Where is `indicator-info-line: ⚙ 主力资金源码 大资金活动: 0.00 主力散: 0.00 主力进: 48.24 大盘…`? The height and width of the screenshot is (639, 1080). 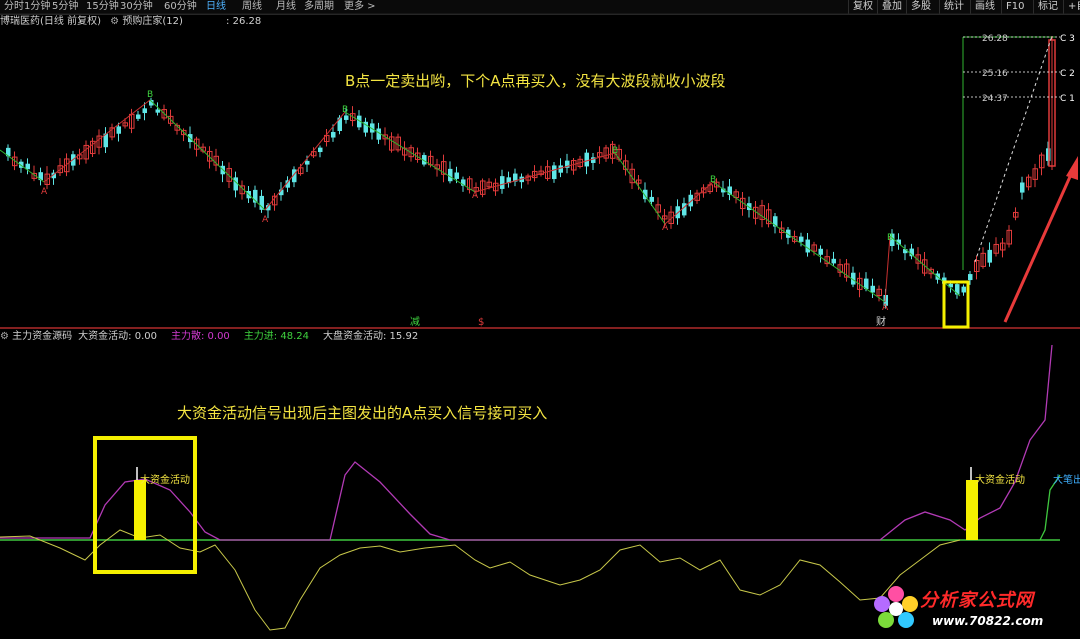
indicator-info-line: ⚙ 主力资金源码 大资金活动: 0.00 主力散: 0.00 主力进: 48.24 大盘… is located at coordinates (300, 336).